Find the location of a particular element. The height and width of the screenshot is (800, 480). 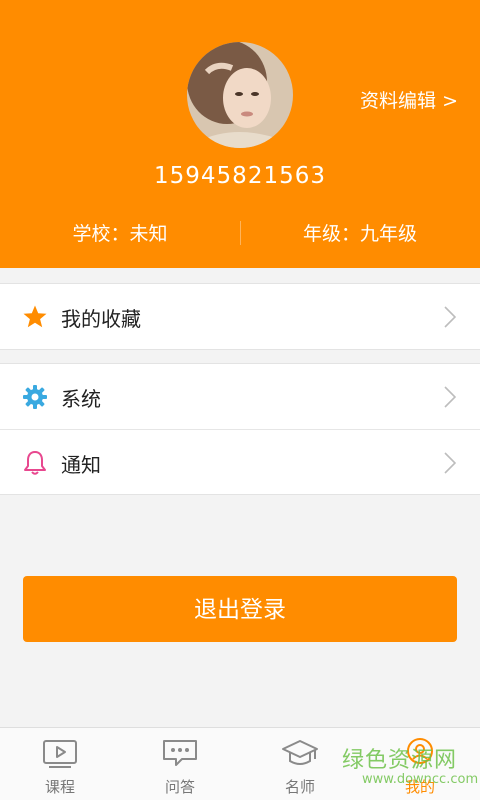

favorites-group: 我的收藏 is located at coordinates (240, 316).